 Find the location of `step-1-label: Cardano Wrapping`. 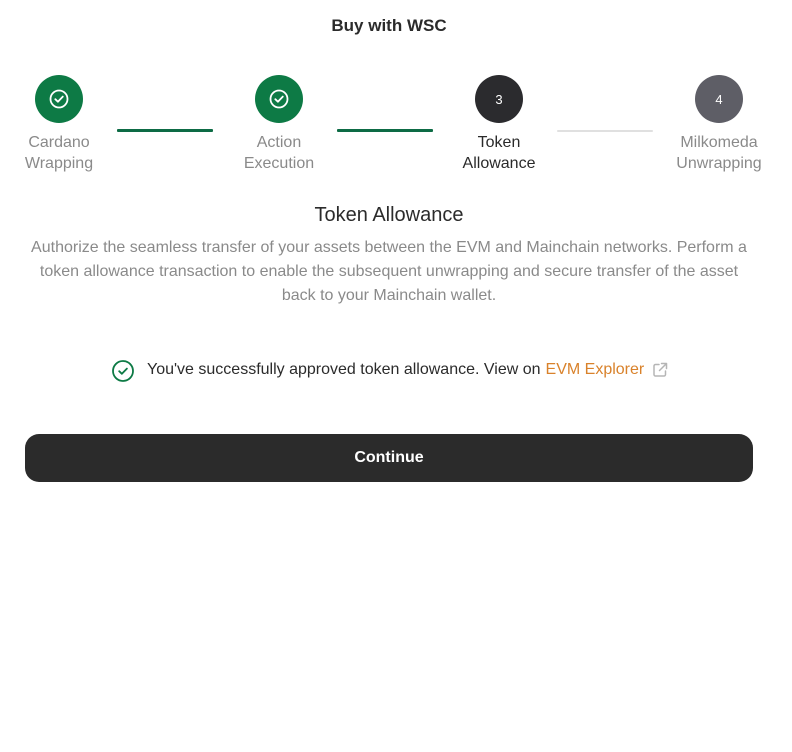

step-1-label: Cardano Wrapping is located at coordinates (59, 153).